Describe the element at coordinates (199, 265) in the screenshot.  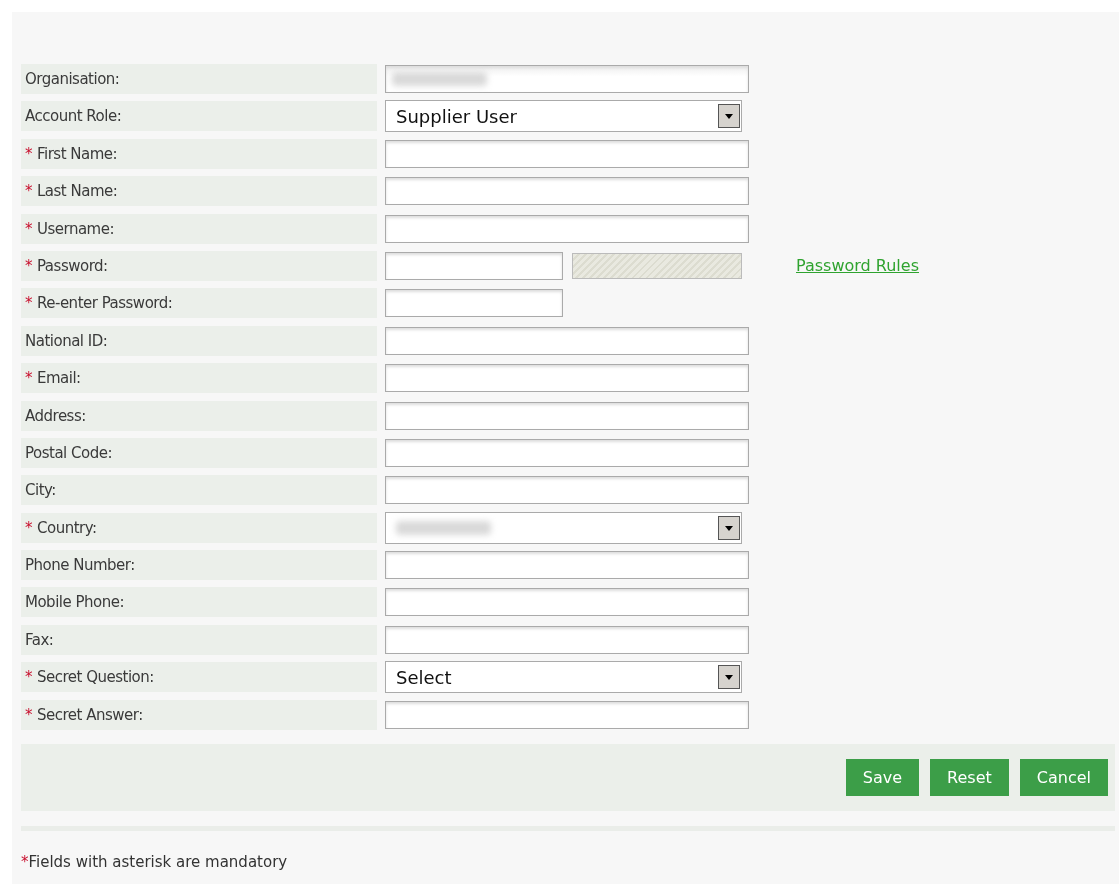
I see `field-label: * Password:` at that location.